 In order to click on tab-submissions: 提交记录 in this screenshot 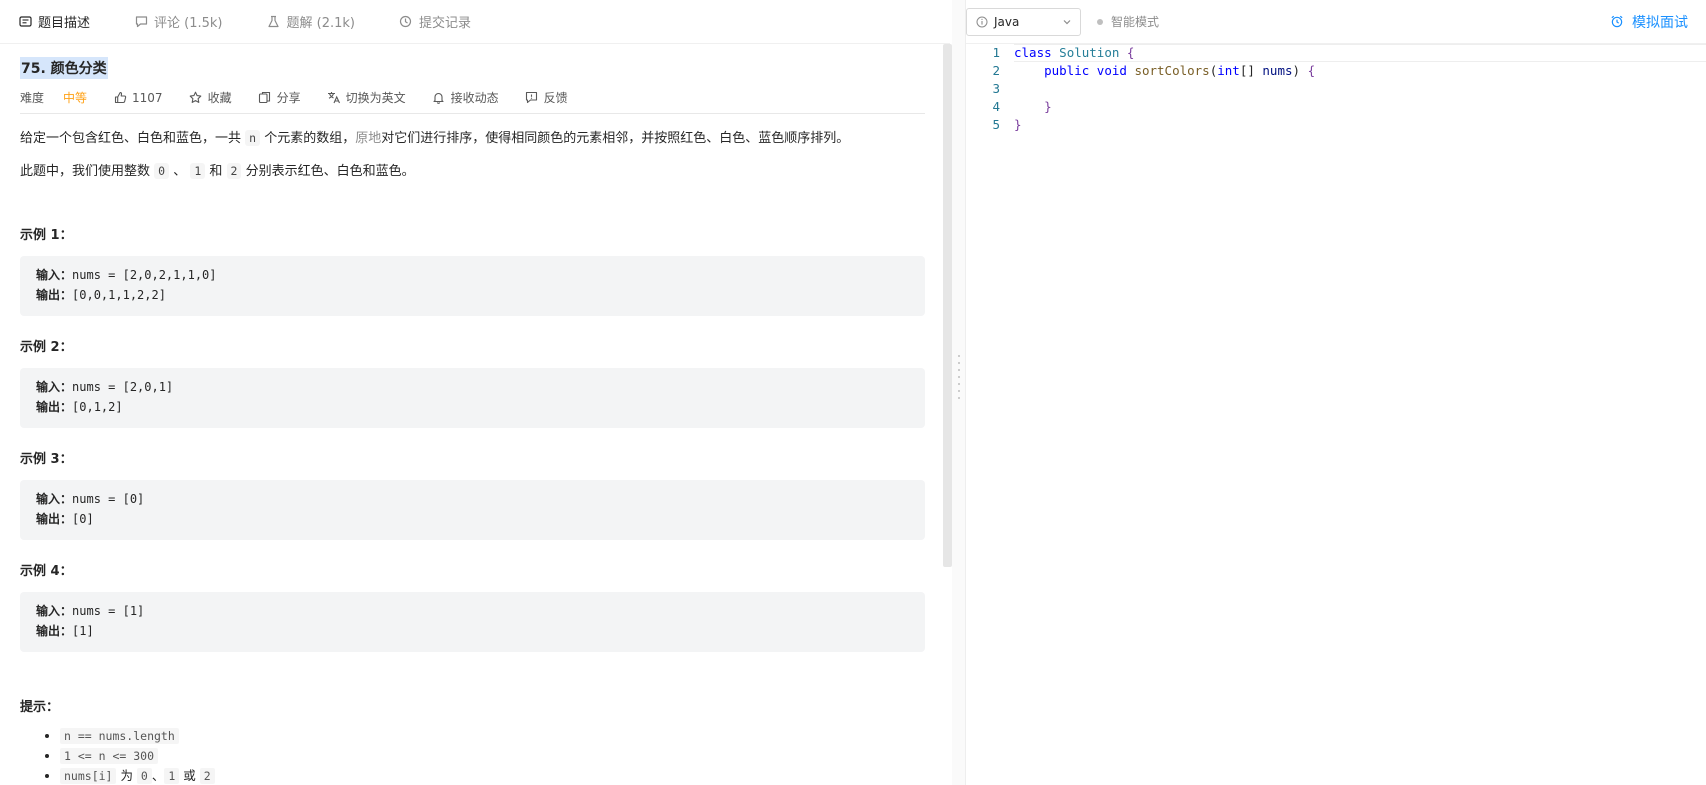, I will do `click(435, 22)`.